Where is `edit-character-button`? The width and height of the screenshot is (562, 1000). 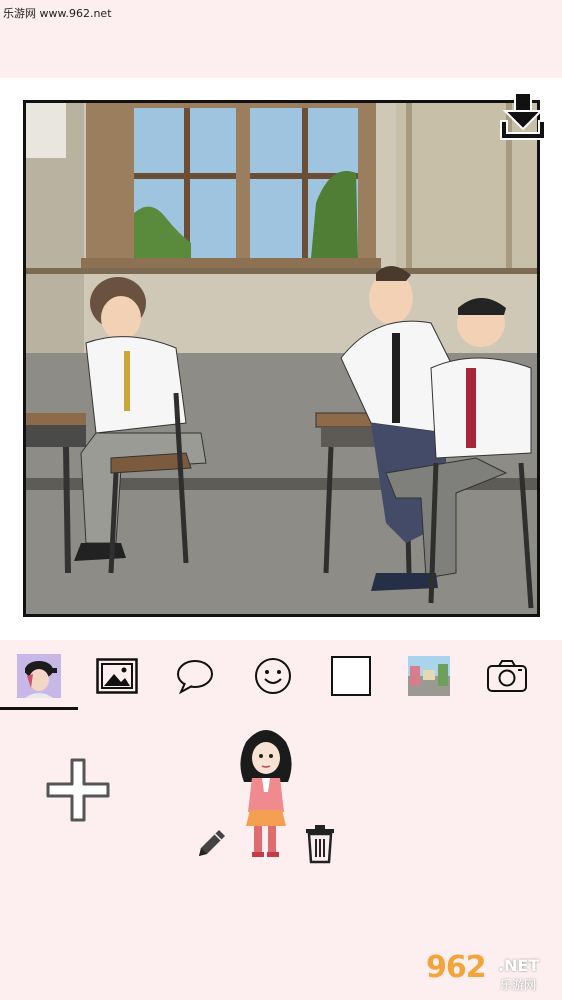 edit-character-button is located at coordinates (211, 844).